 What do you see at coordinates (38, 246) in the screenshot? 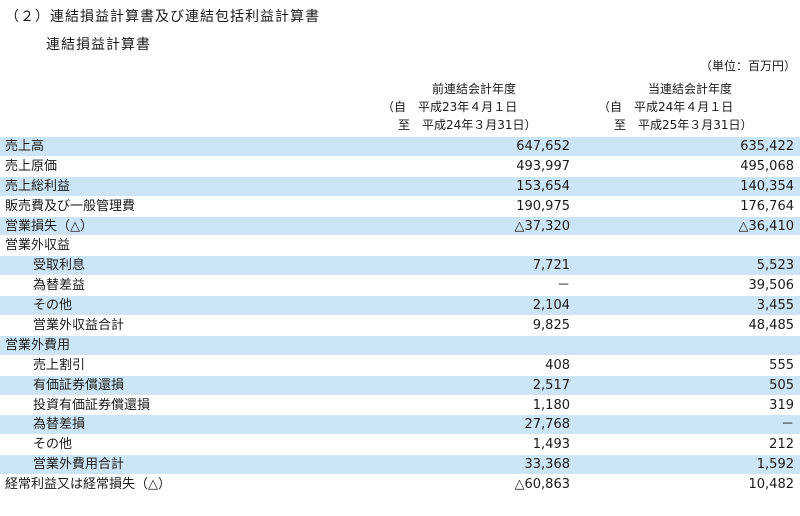
I see `row-label: 営業外収益` at bounding box center [38, 246].